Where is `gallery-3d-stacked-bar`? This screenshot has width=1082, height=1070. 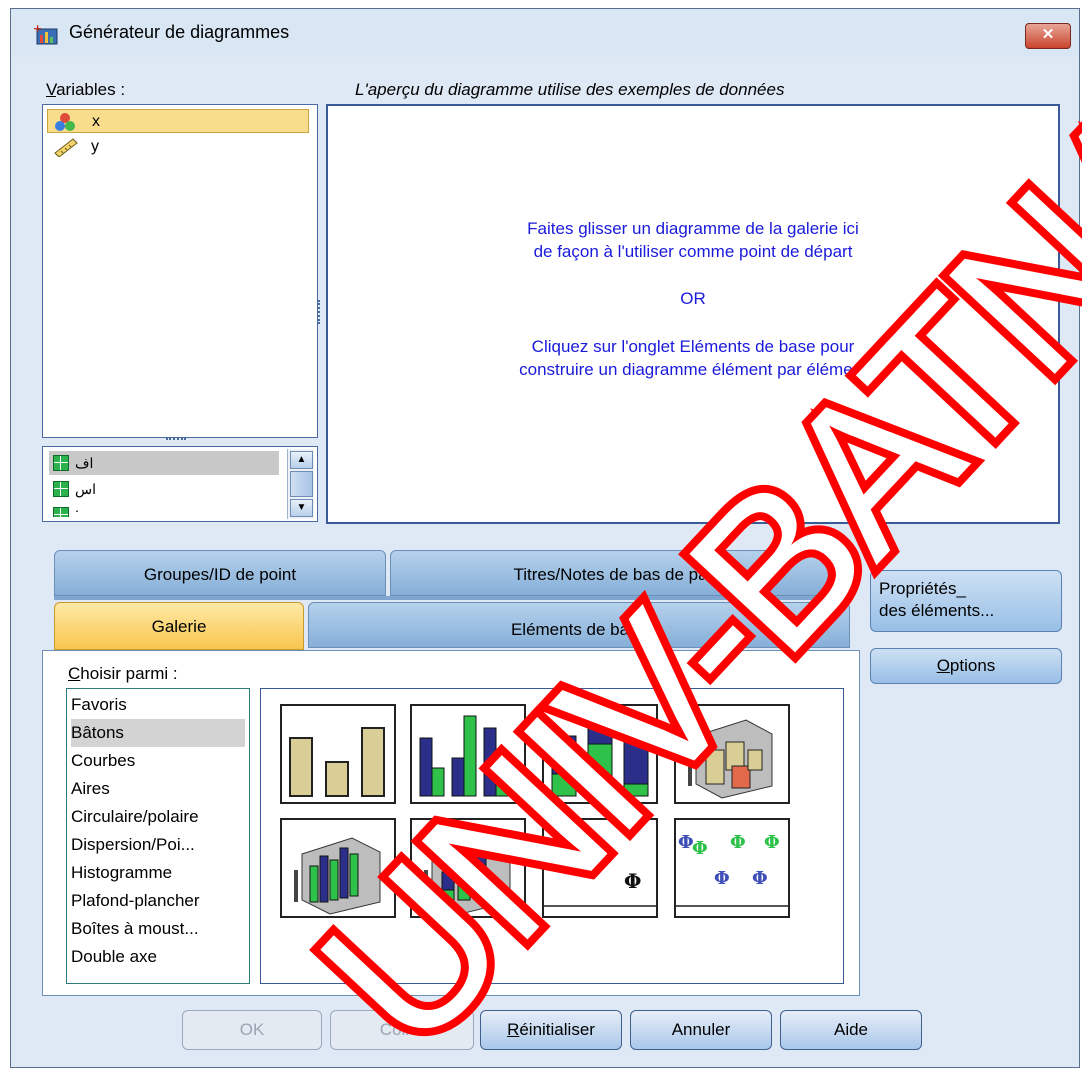
gallery-3d-stacked-bar is located at coordinates (468, 868).